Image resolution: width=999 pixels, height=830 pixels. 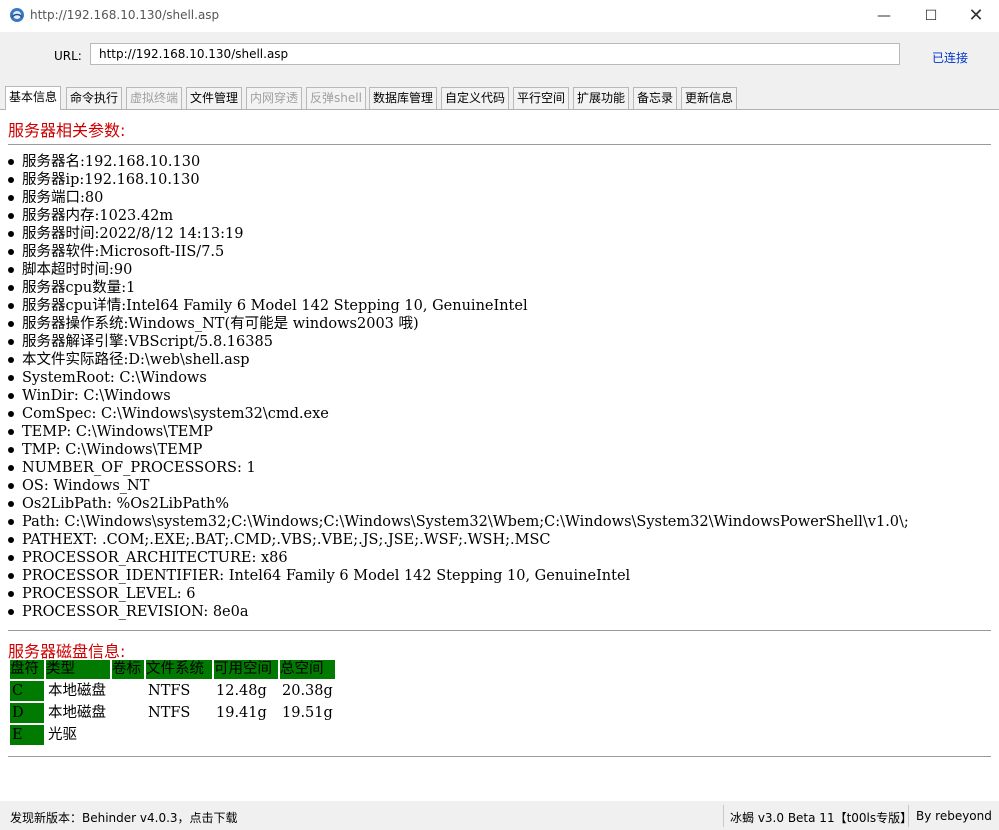 I want to click on tab-update-info: 更新信息, so click(x=709, y=98).